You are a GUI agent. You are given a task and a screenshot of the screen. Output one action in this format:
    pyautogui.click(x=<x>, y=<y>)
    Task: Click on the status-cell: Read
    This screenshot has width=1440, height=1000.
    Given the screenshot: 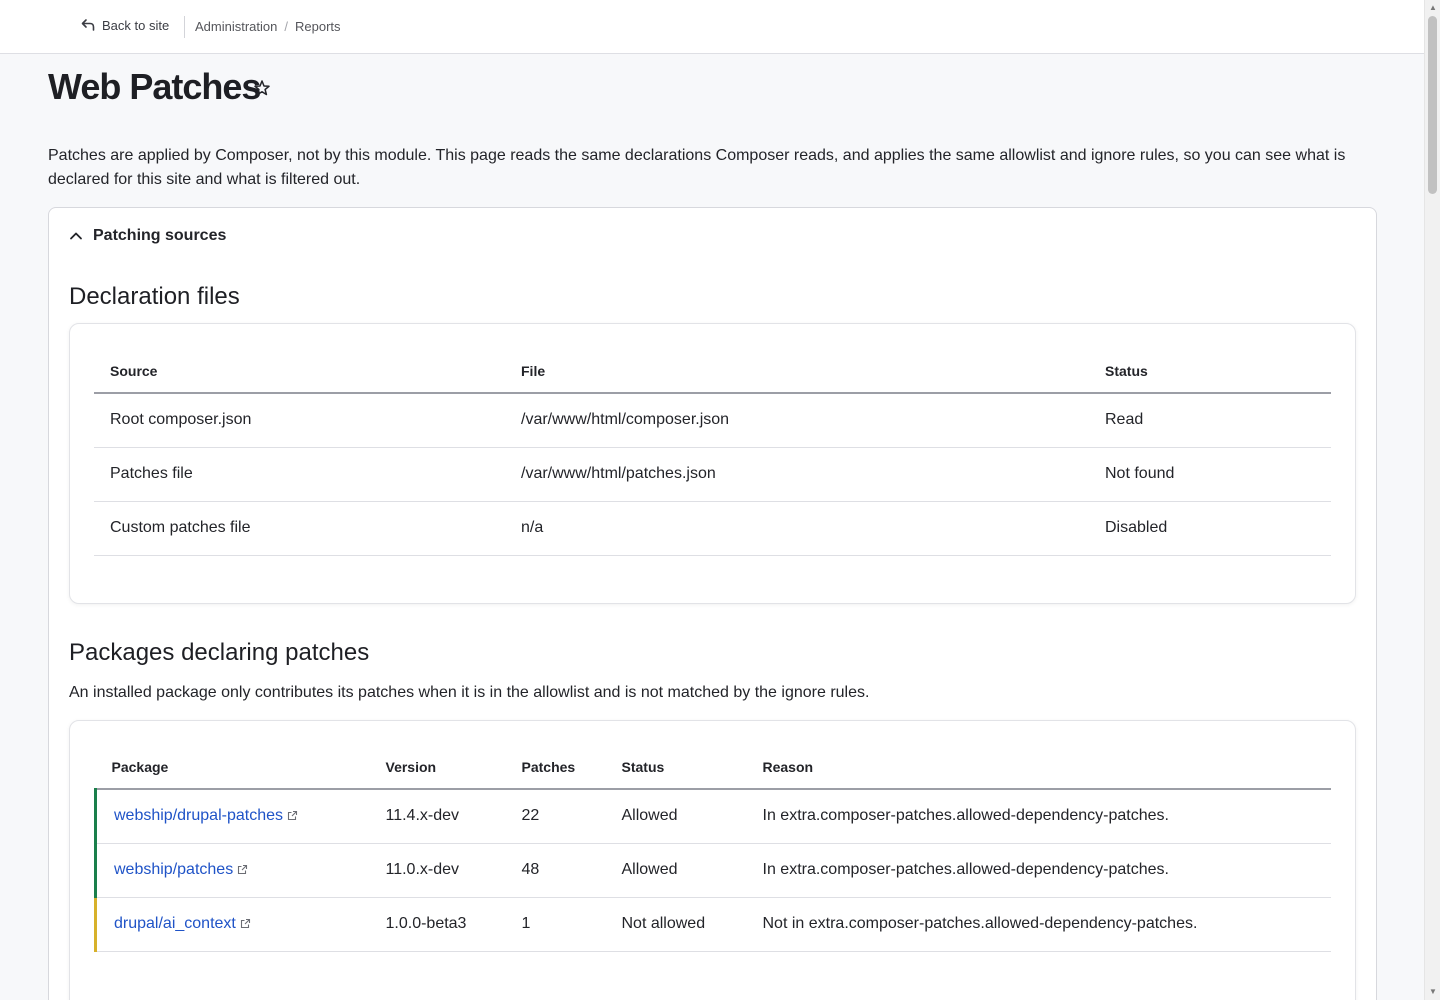 What is the action you would take?
    pyautogui.click(x=1210, y=420)
    